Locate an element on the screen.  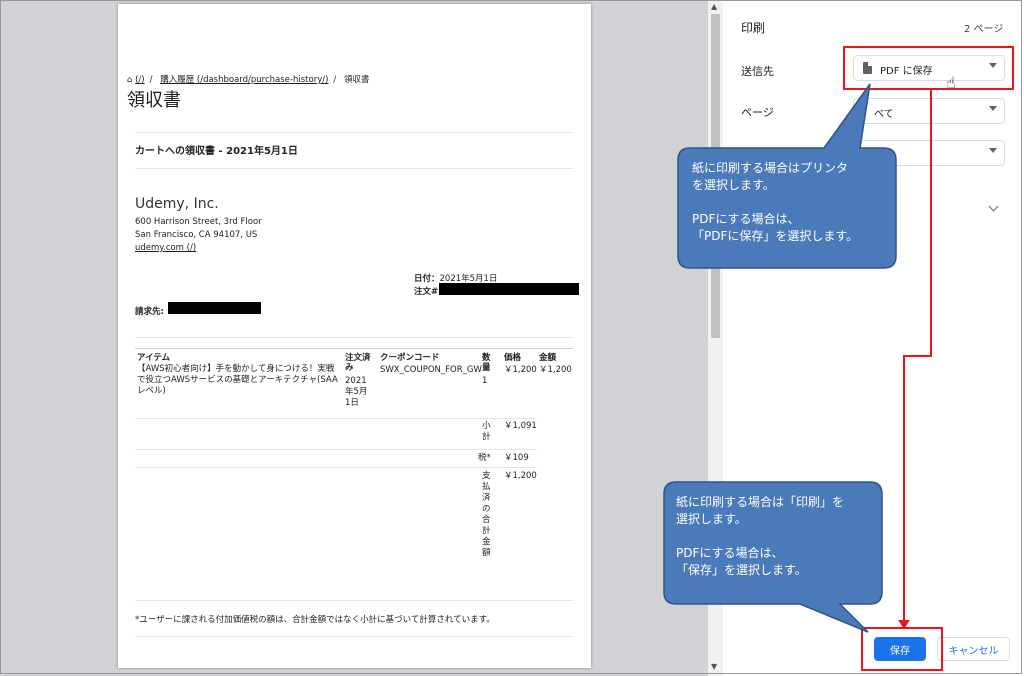
callout-line: 紙に印刷する場合はプリンタ is located at coordinates (770, 168).